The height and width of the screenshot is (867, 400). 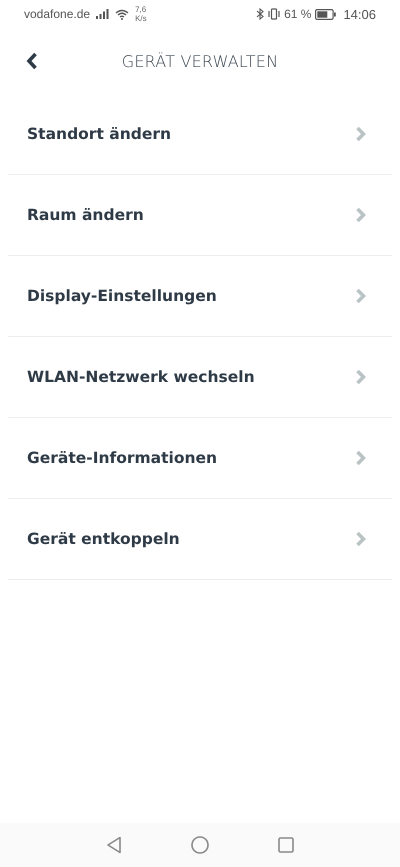 What do you see at coordinates (122, 14) in the screenshot?
I see `wifi-icon` at bounding box center [122, 14].